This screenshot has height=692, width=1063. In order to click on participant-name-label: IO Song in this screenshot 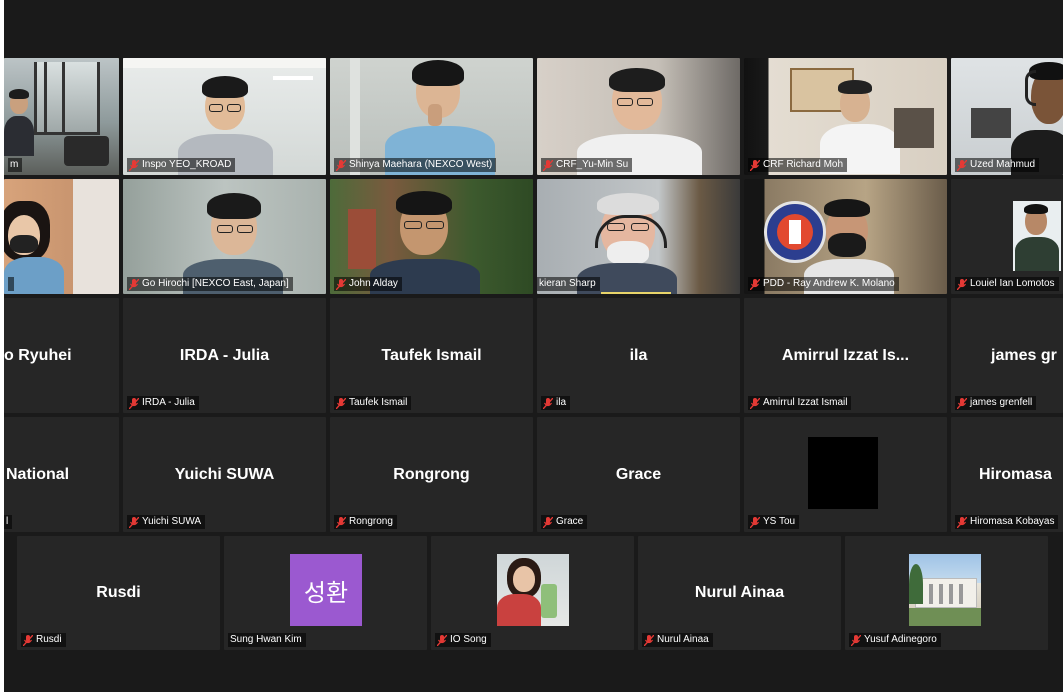, I will do `click(463, 640)`.